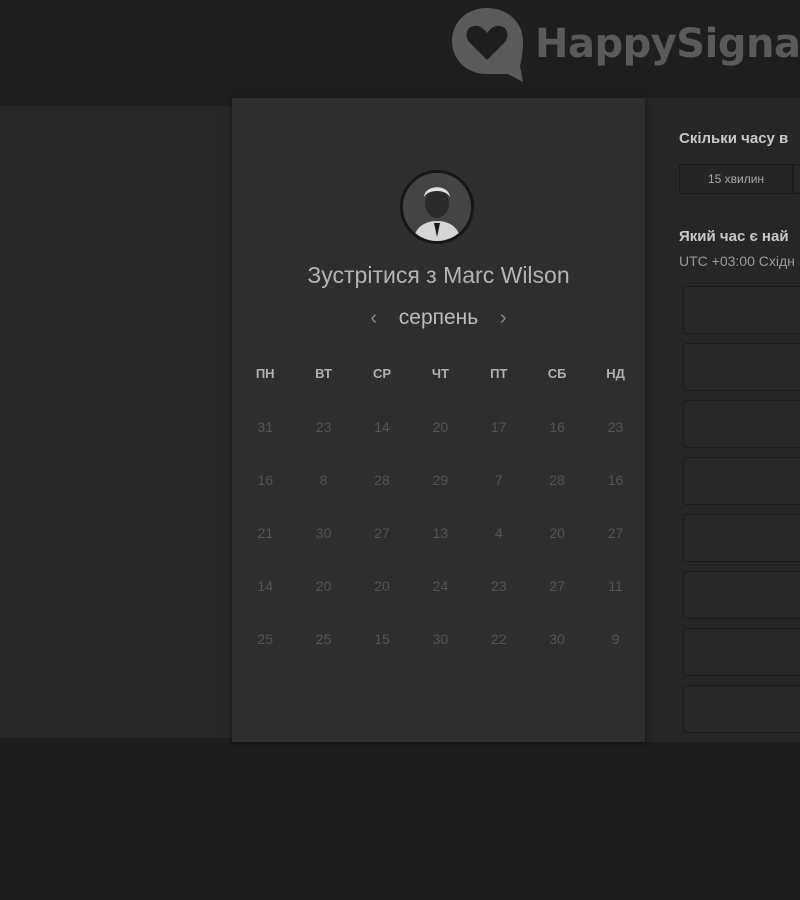 The width and height of the screenshot is (800, 900). I want to click on time-slot-list, so click(741, 514).